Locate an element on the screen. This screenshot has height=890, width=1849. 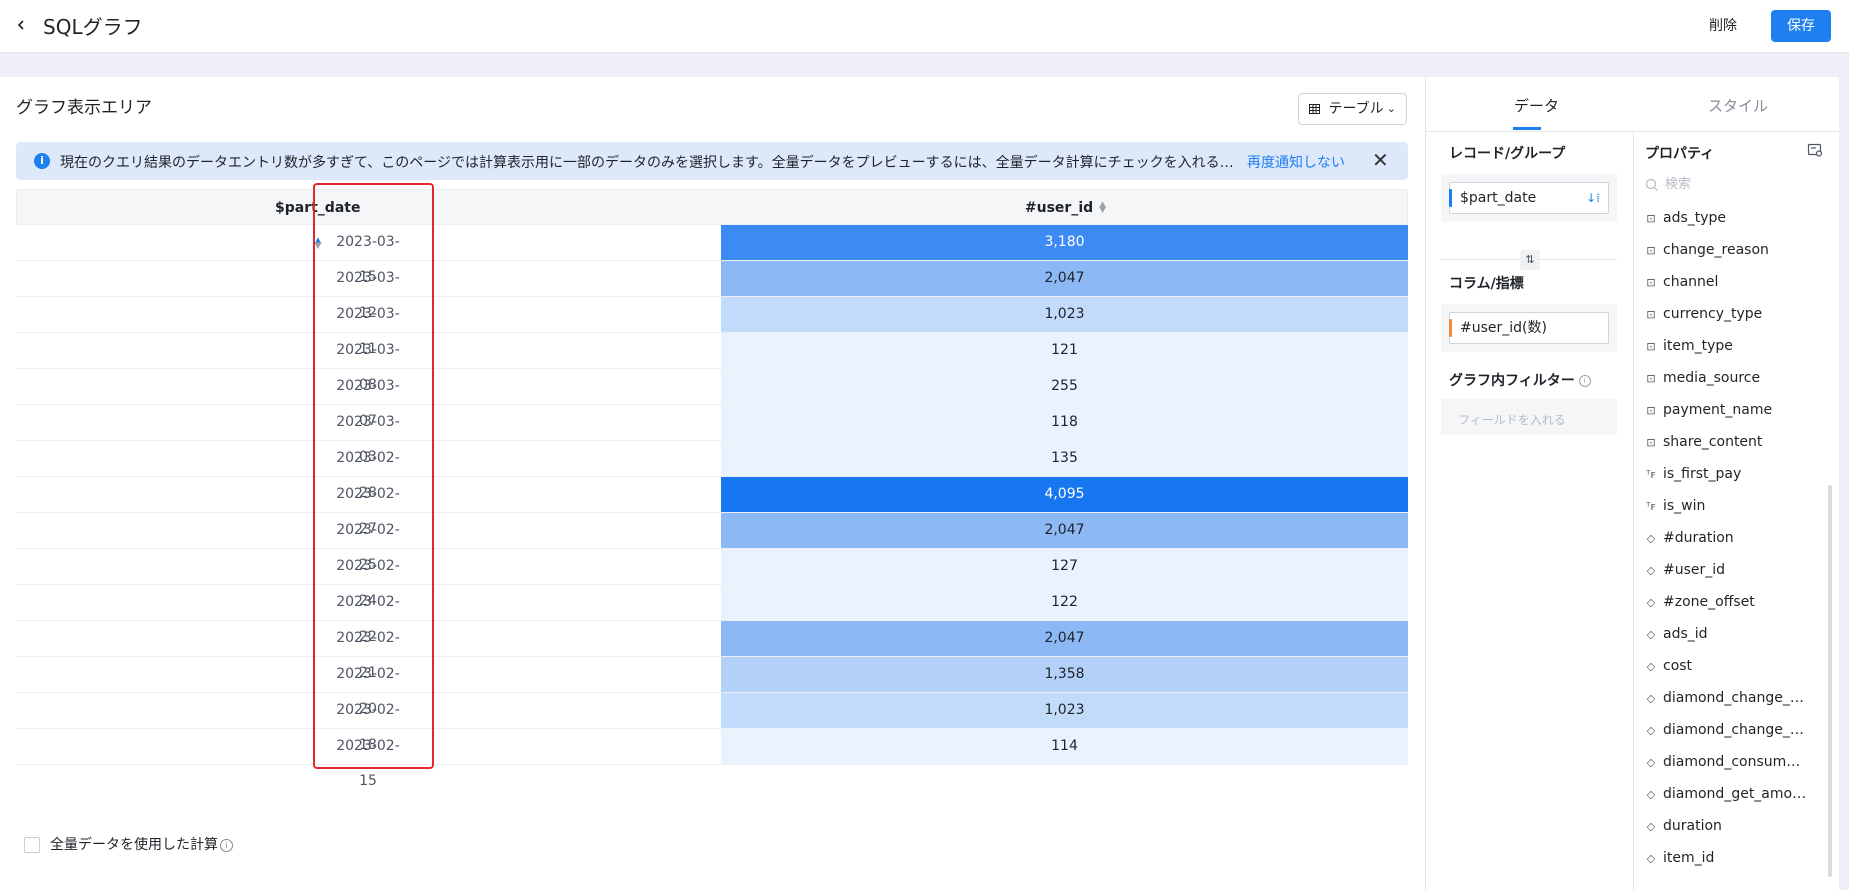
property-item: ◇ cost is located at coordinates (1725, 666).